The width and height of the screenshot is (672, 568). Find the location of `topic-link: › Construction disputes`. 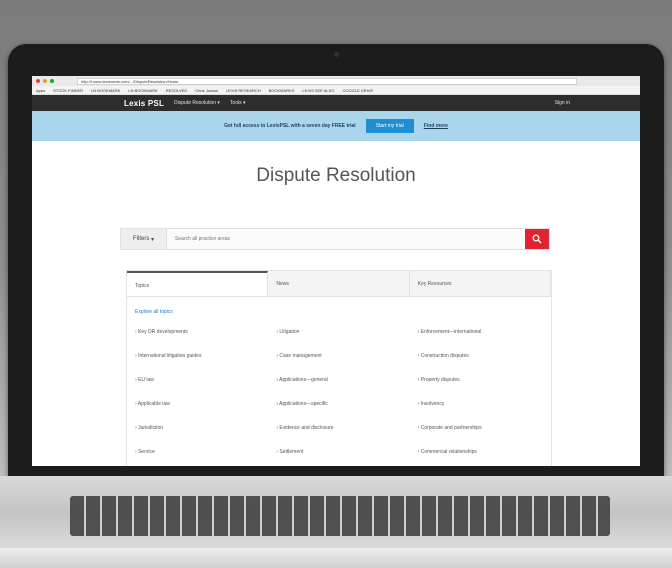

topic-link: › Construction disputes is located at coordinates (484, 365).